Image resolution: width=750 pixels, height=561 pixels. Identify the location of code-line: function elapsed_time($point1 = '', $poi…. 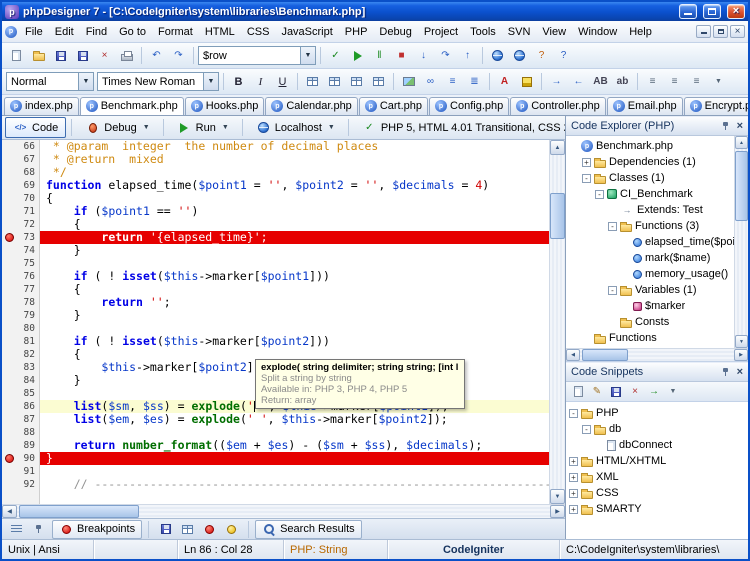
(294, 185).